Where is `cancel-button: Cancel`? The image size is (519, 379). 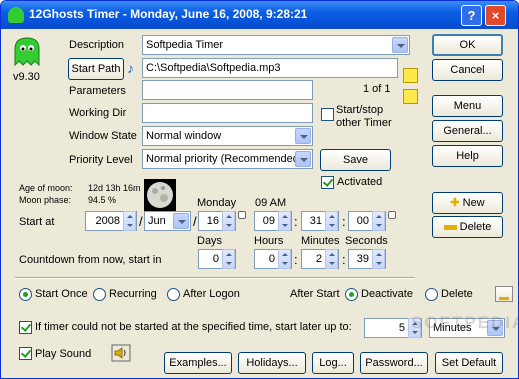
cancel-button: Cancel is located at coordinates (467, 70).